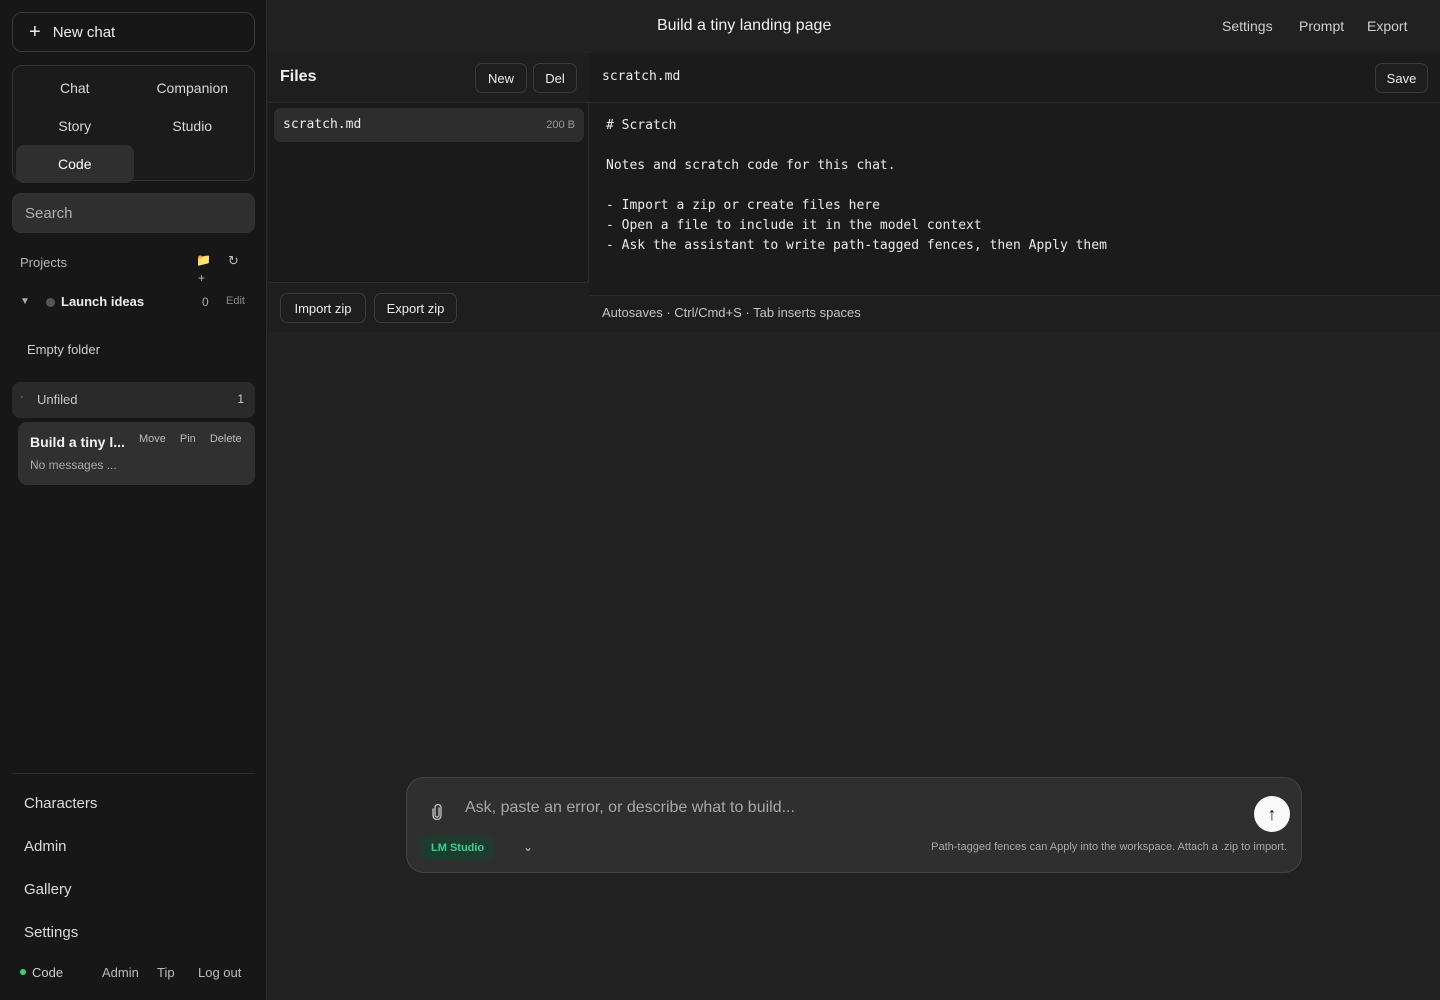 The image size is (1440, 1000). Describe the element at coordinates (235, 301) in the screenshot. I see `project-edit-button: Edit` at that location.